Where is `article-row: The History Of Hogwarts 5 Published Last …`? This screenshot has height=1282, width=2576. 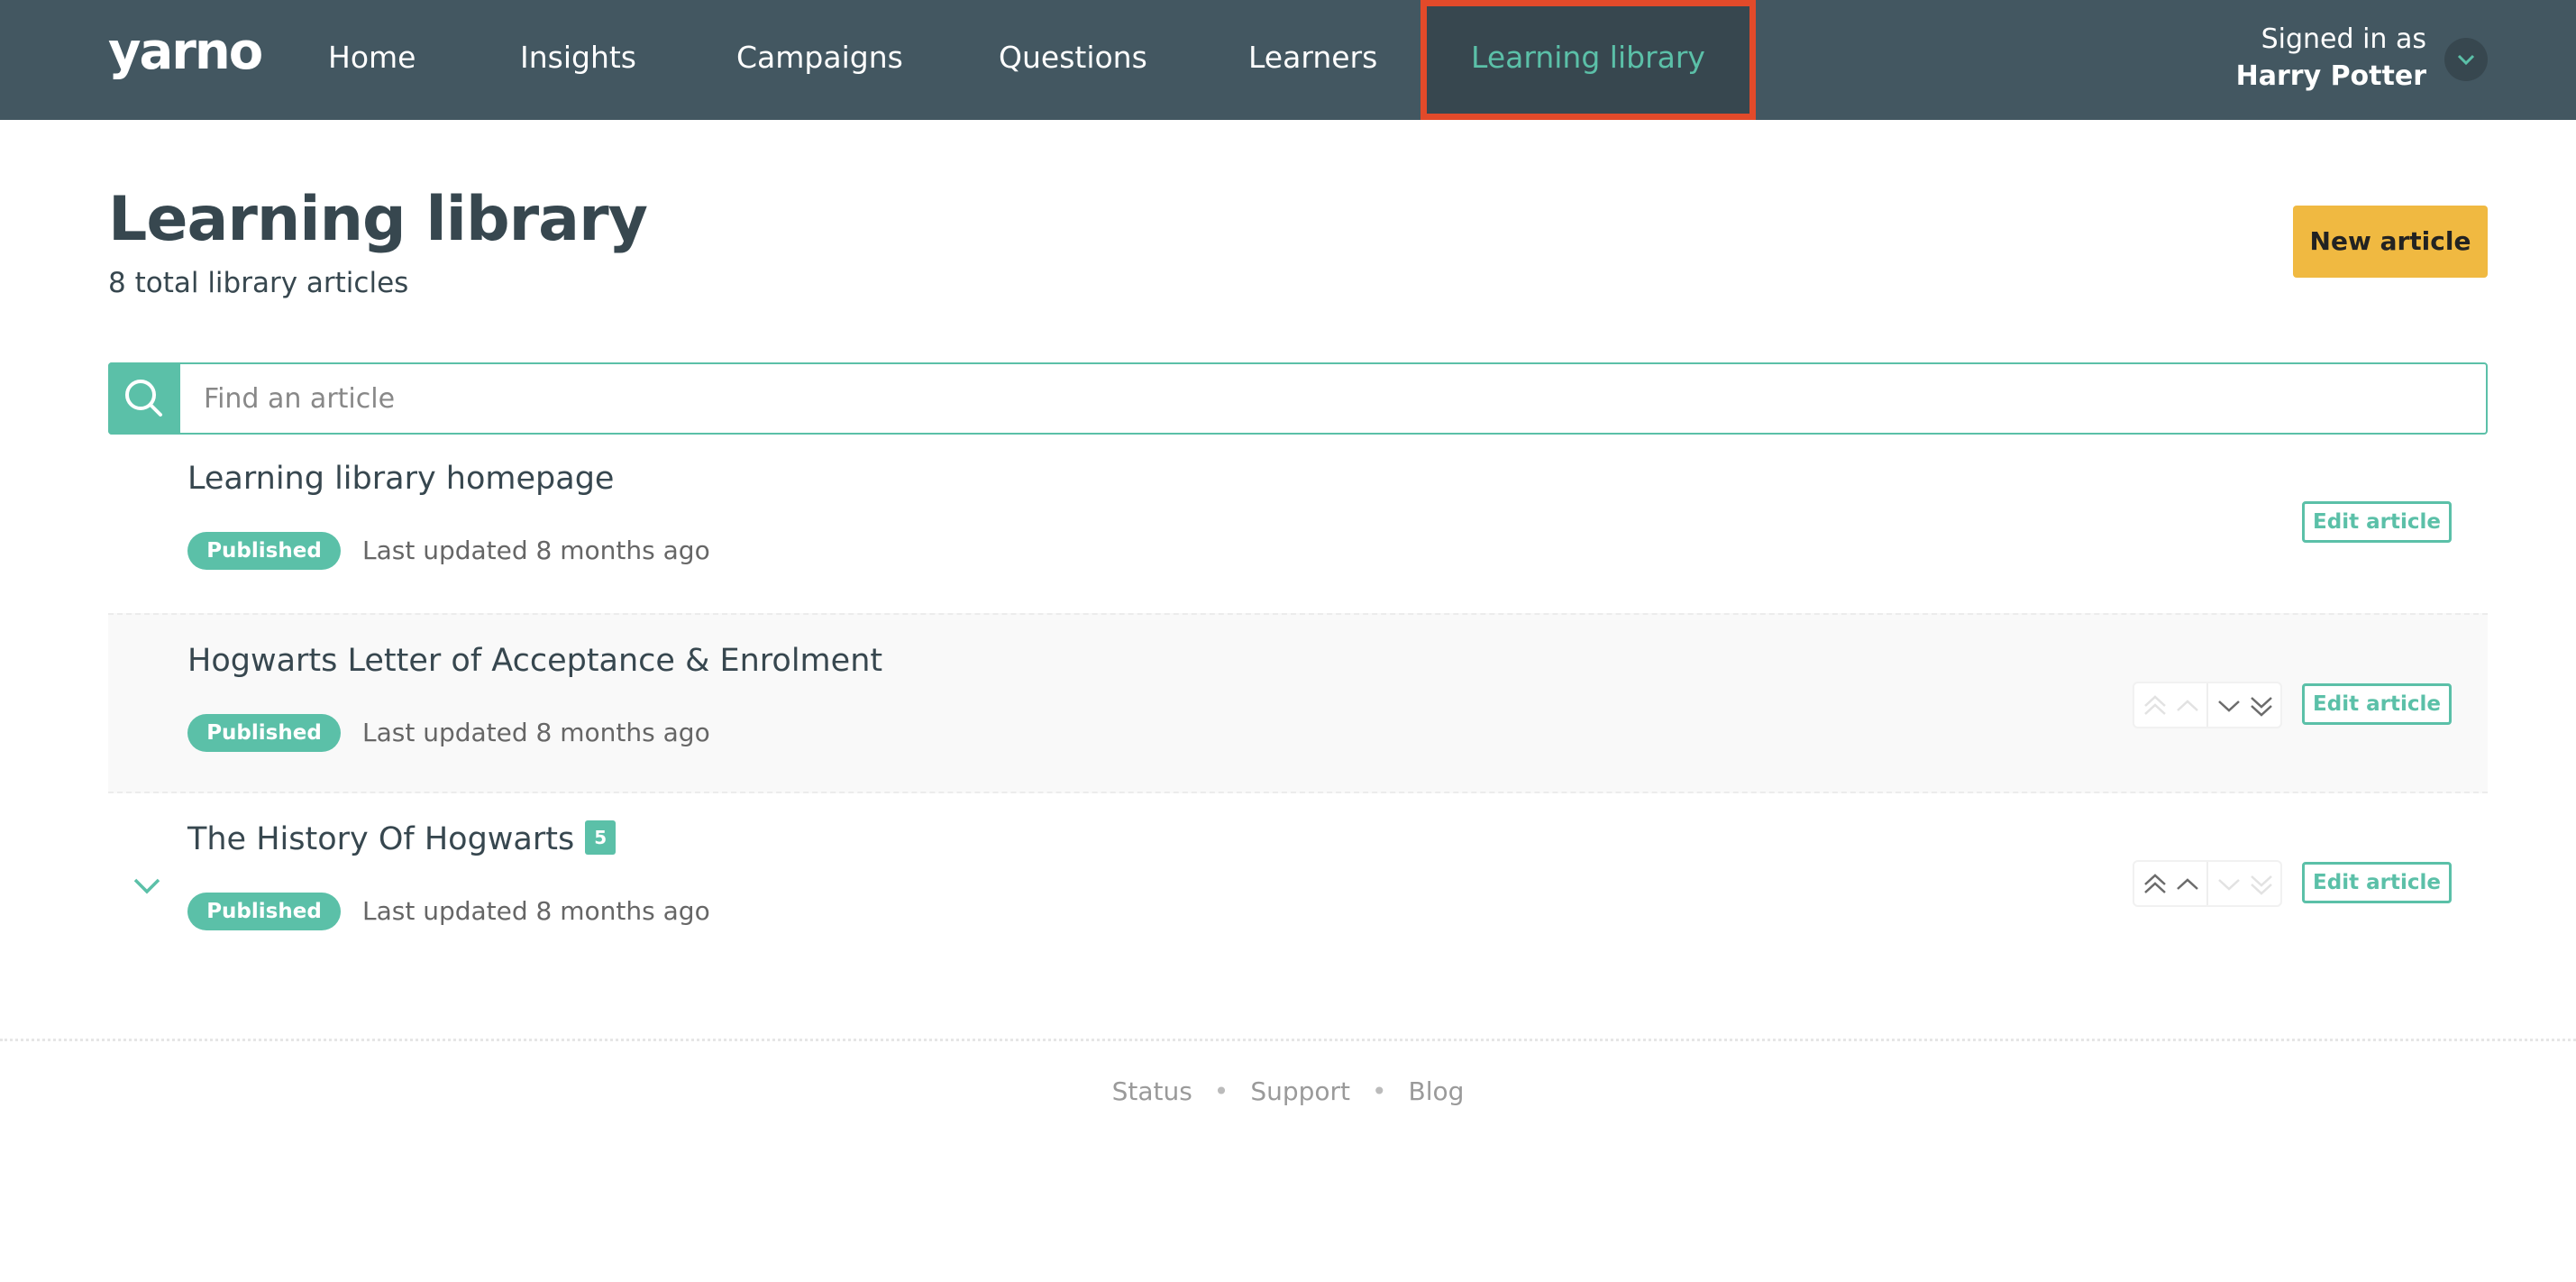
article-row: The History Of Hogwarts 5 Published Last … is located at coordinates (1298, 883).